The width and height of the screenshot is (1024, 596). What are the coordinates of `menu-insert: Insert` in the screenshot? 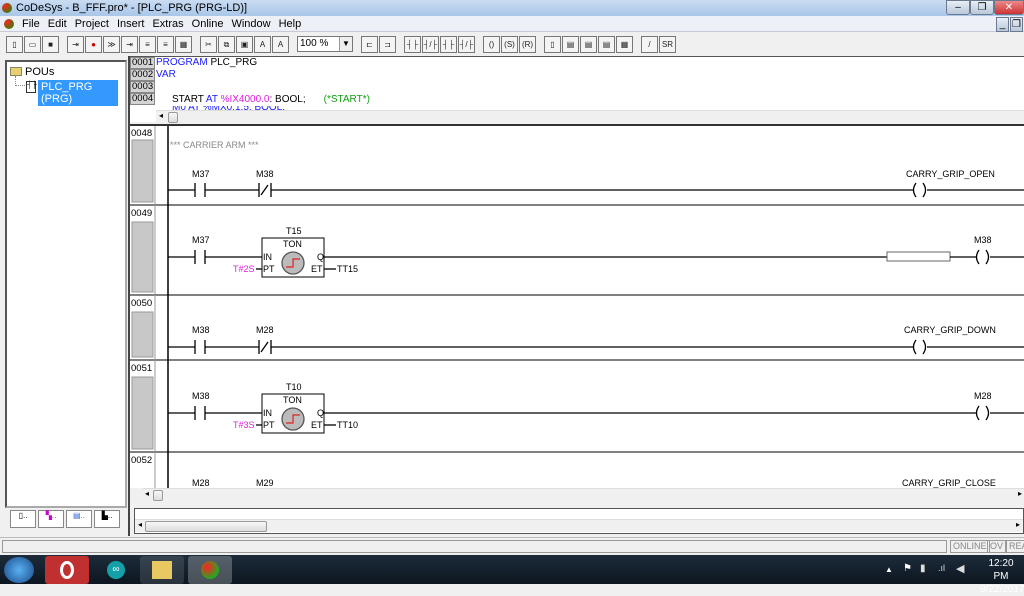 It's located at (131, 24).